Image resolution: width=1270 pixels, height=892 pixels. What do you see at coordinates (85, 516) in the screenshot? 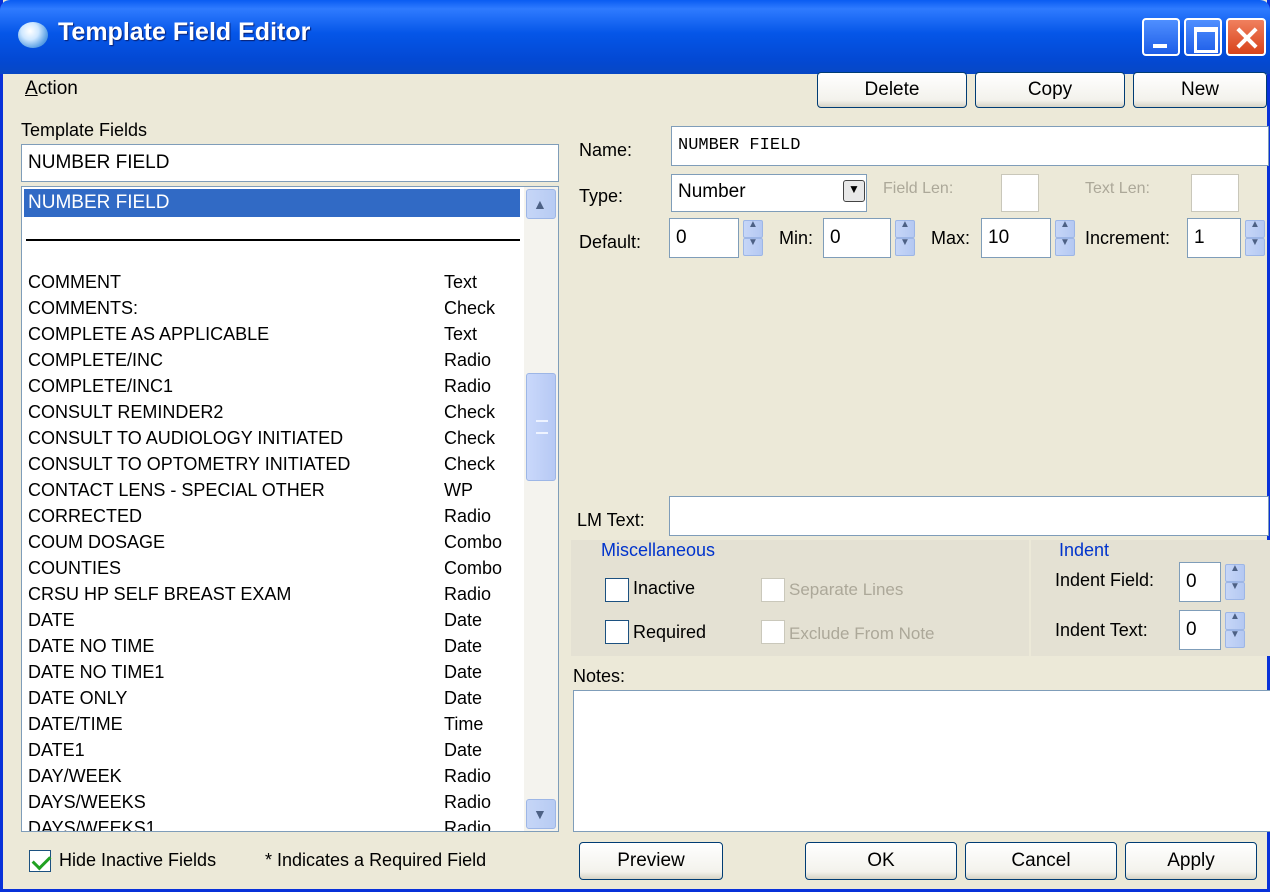
I see `list-item-name: CORRECTED` at bounding box center [85, 516].